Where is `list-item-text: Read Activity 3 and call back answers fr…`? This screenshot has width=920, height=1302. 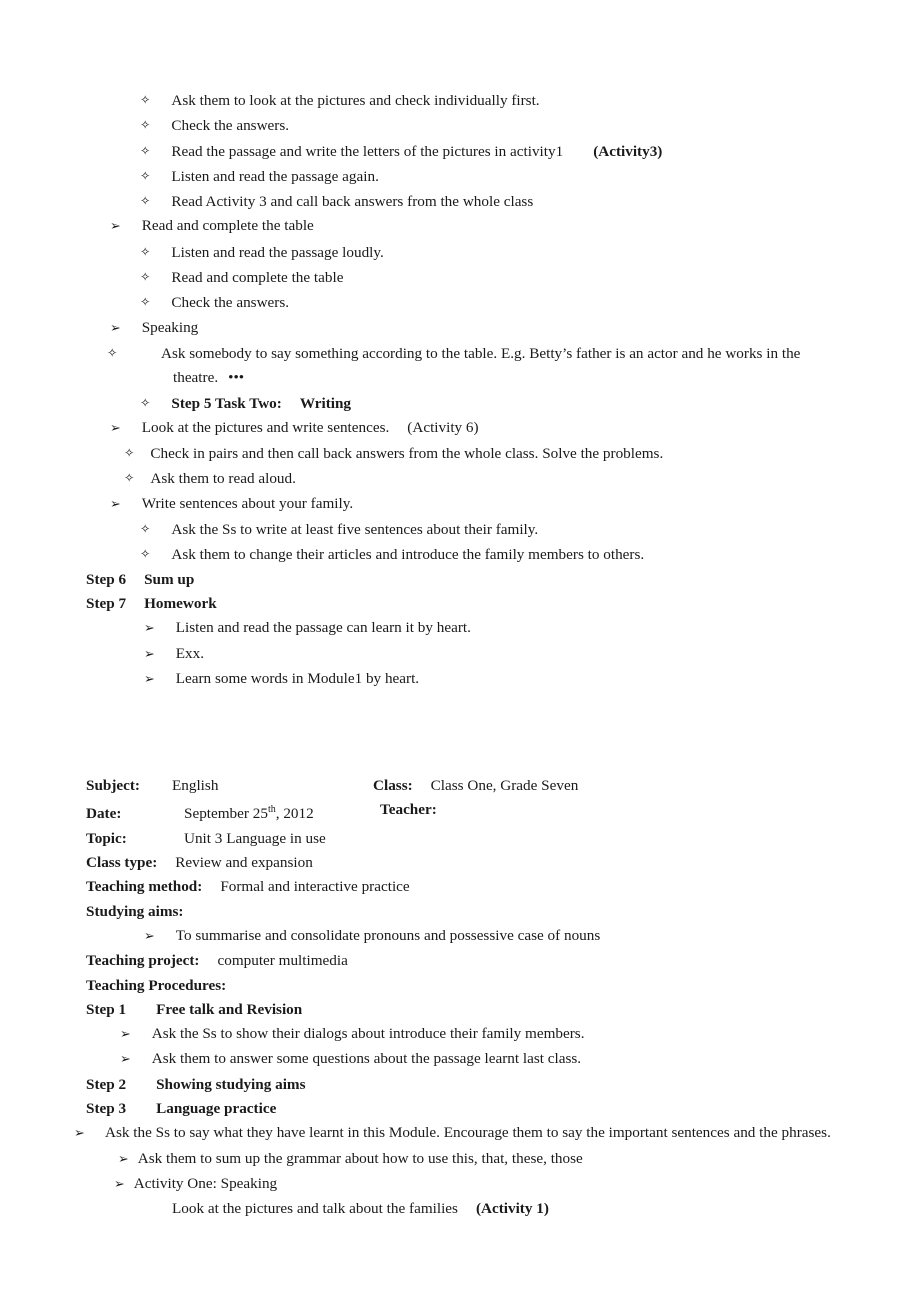 list-item-text: Read Activity 3 and call back answers fr… is located at coordinates (352, 202).